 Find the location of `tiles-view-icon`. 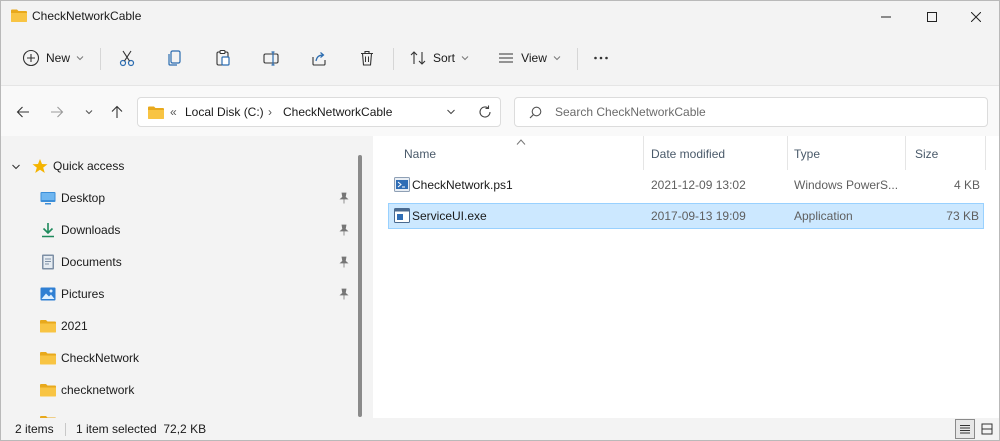

tiles-view-icon is located at coordinates (987, 429).